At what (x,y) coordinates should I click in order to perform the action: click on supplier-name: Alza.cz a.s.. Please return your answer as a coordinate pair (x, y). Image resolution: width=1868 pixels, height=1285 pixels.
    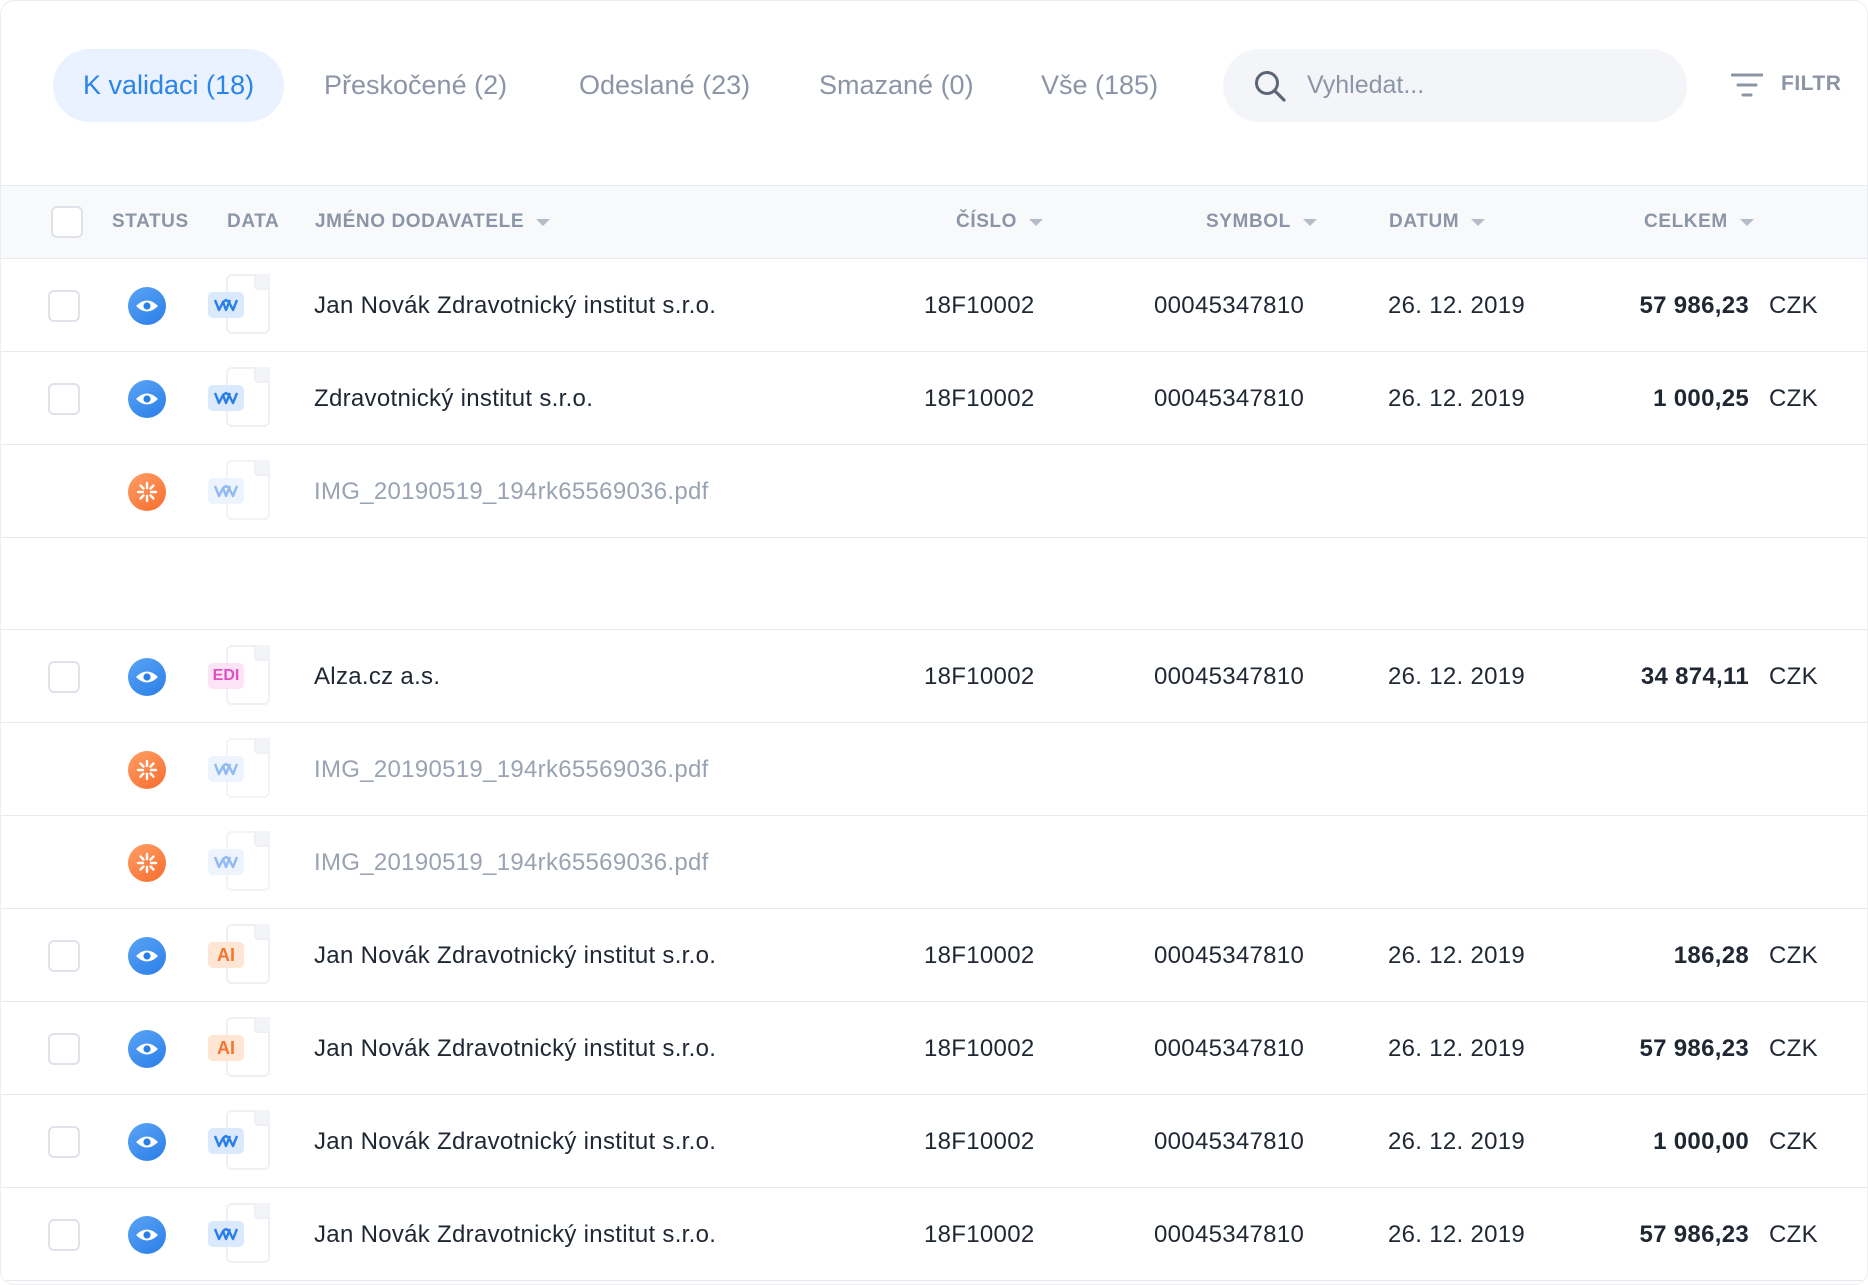
    Looking at the image, I should click on (377, 676).